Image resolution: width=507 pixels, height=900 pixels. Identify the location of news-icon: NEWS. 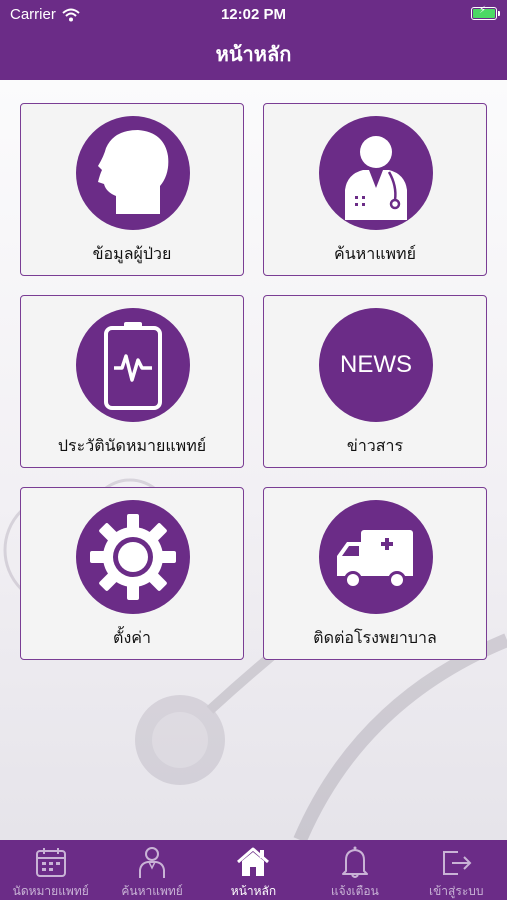
(376, 365).